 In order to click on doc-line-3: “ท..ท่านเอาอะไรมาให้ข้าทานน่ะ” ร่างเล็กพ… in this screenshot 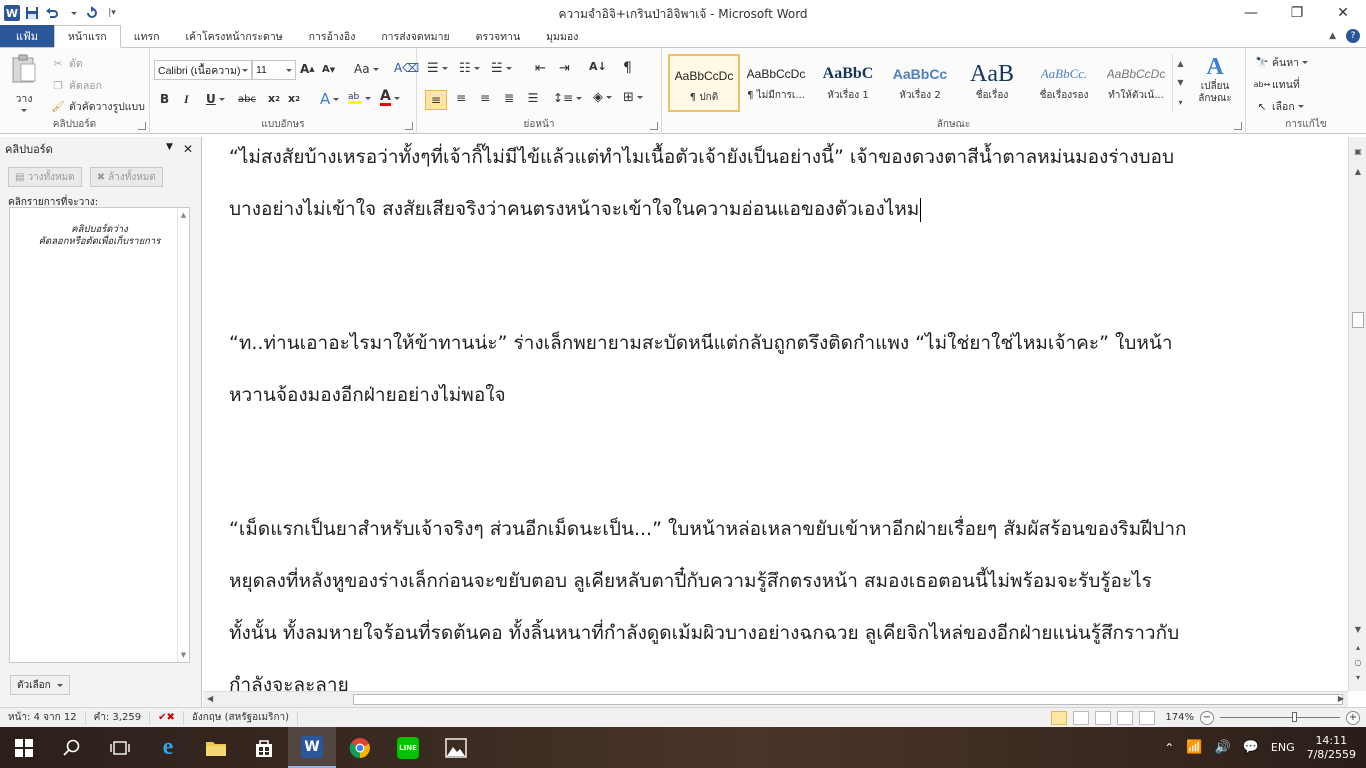, I will do `click(769, 343)`.